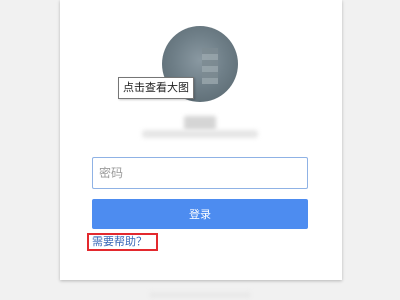 Image resolution: width=400 pixels, height=300 pixels. What do you see at coordinates (200, 134) in the screenshot?
I see `blurred-account-info` at bounding box center [200, 134].